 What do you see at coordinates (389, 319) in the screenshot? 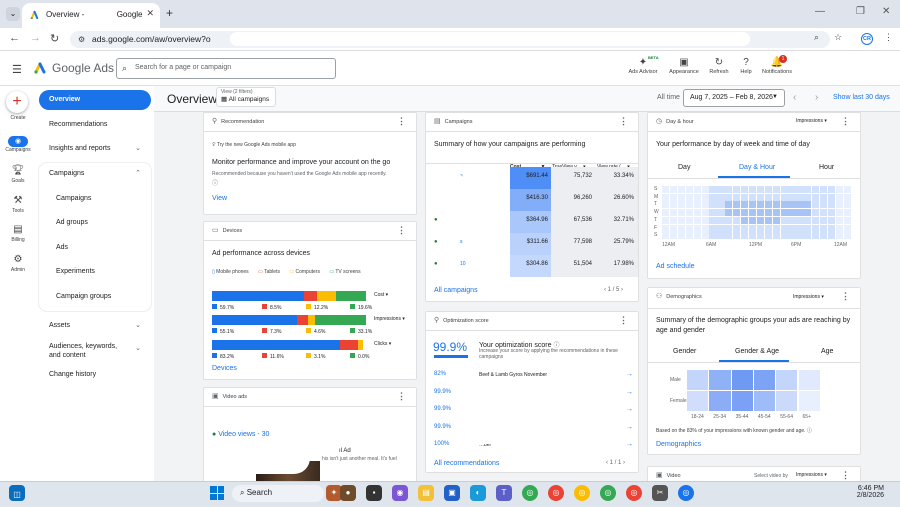
I see `device-metric-select: Impressions ▾` at bounding box center [389, 319].